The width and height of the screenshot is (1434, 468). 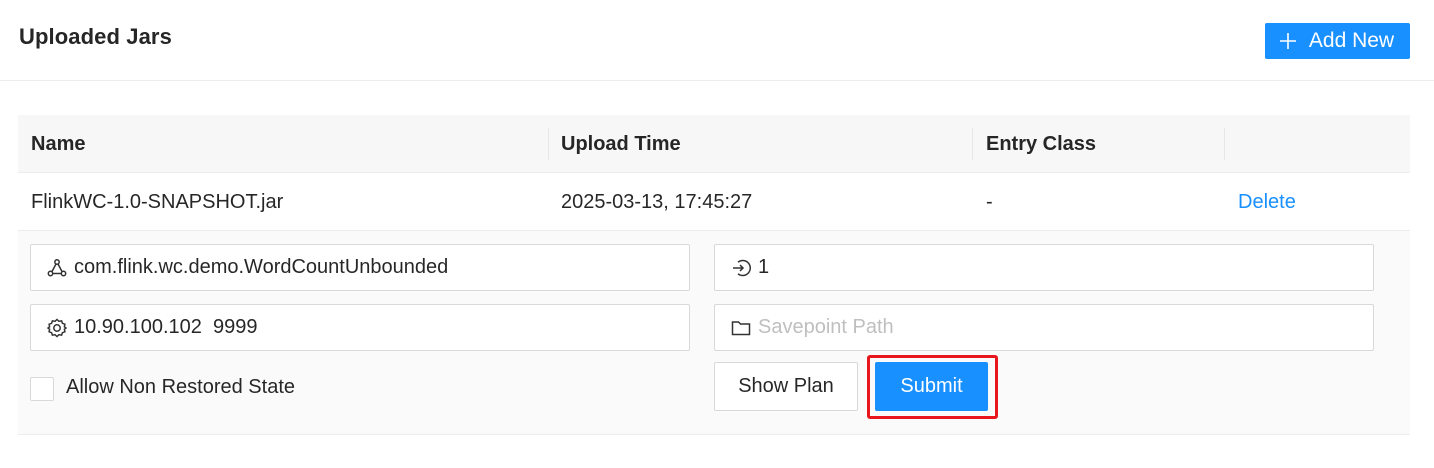 What do you see at coordinates (714, 144) in the screenshot?
I see `table-header: Name Upload Time Entry Class` at bounding box center [714, 144].